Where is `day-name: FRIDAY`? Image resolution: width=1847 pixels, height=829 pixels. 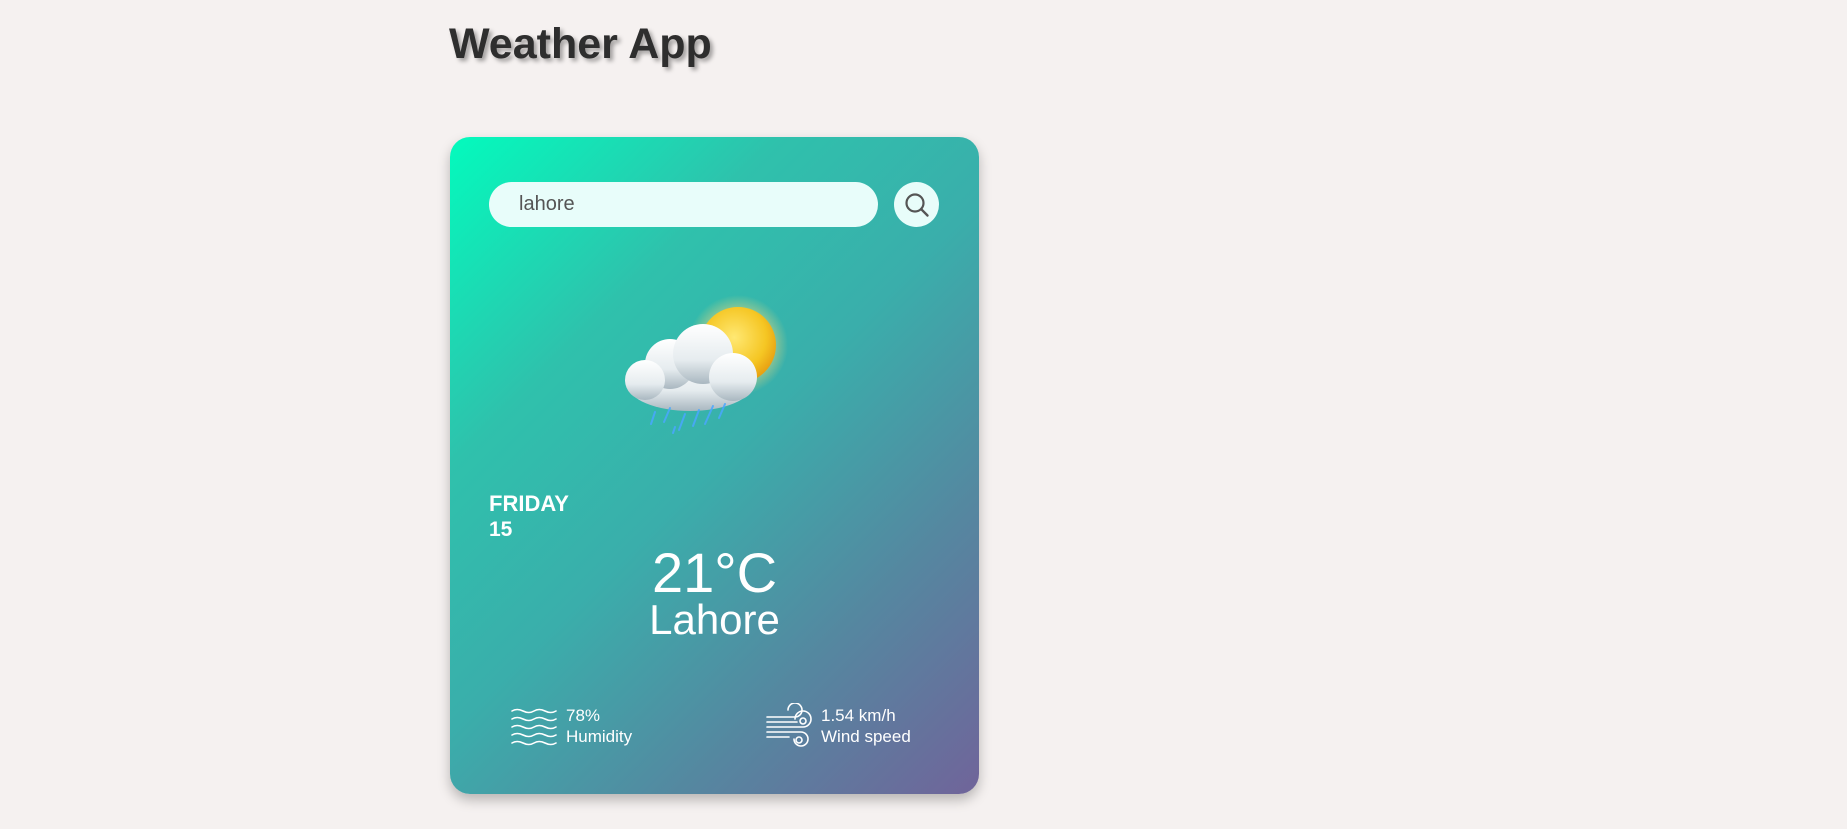 day-name: FRIDAY is located at coordinates (529, 503).